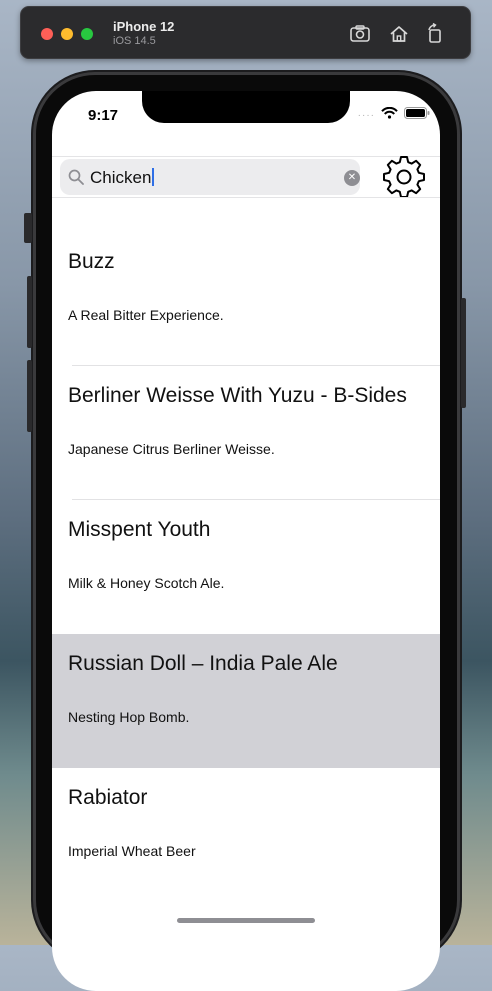  Describe the element at coordinates (47, 34) in the screenshot. I see `close-window-button` at that location.